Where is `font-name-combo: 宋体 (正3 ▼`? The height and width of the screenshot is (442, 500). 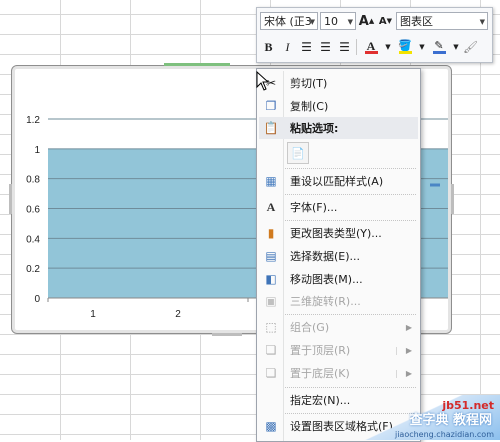 font-name-combo: 宋体 (正3 ▼ is located at coordinates (289, 21).